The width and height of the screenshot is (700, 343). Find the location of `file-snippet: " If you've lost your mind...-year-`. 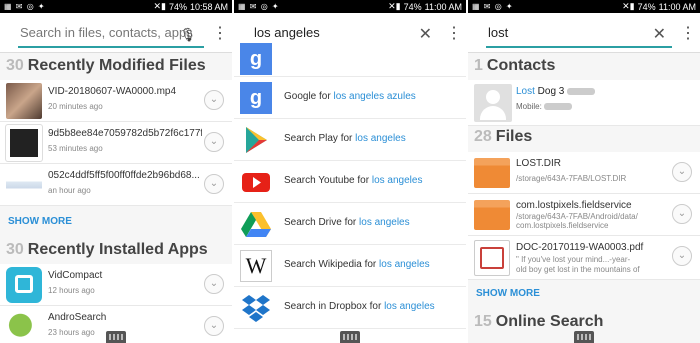

file-snippet: " If you've lost your mind...-year- is located at coordinates (573, 259).